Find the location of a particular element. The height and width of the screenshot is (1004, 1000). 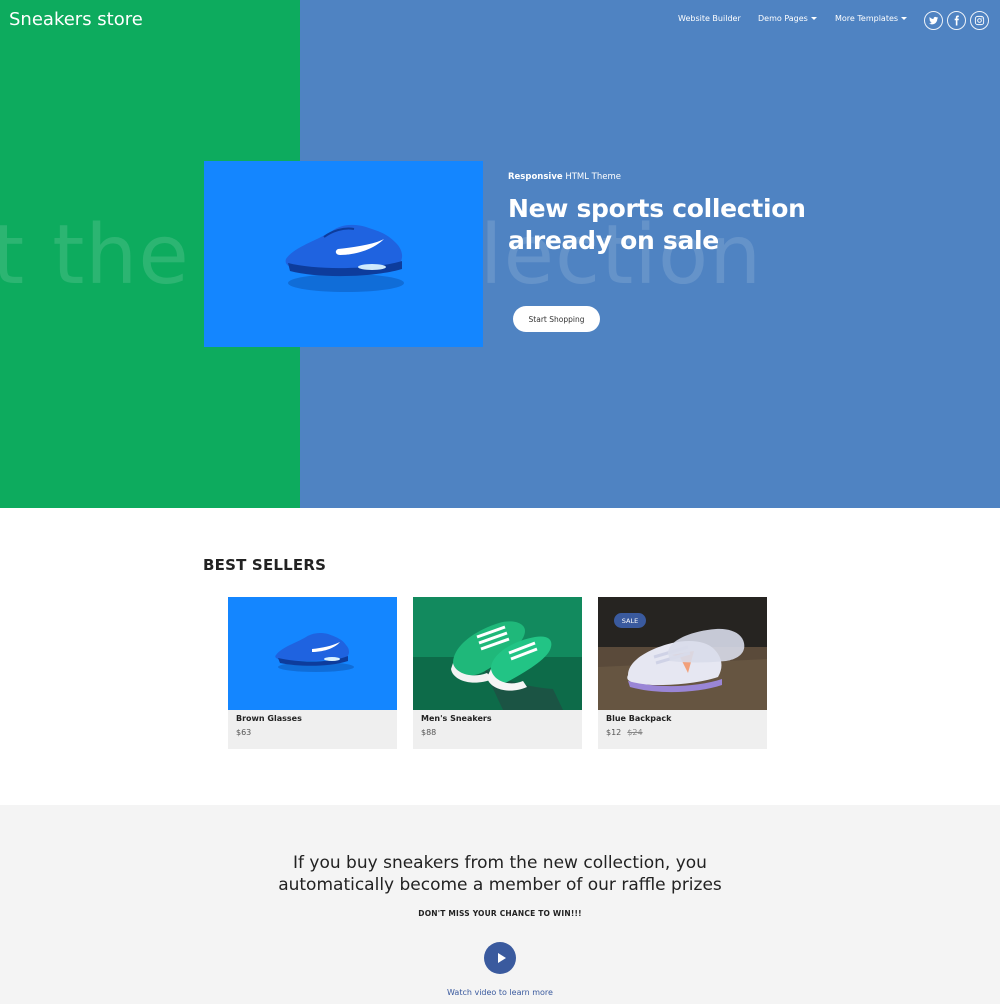

hero-background-text: t the llection is located at coordinates (500, 256).